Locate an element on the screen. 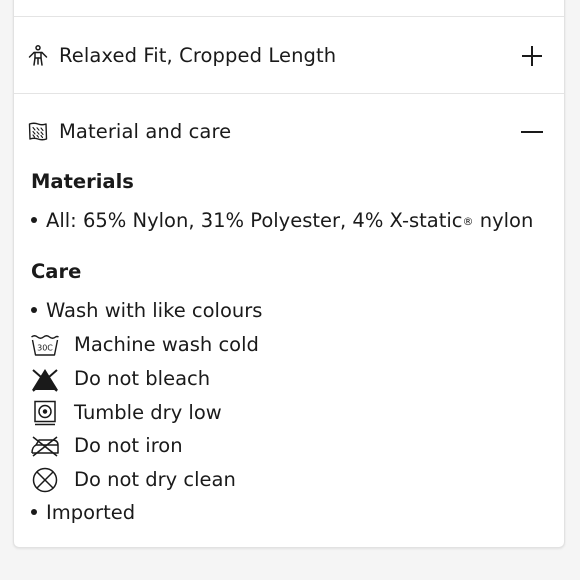  fabric-tag-icon is located at coordinates (38, 131).